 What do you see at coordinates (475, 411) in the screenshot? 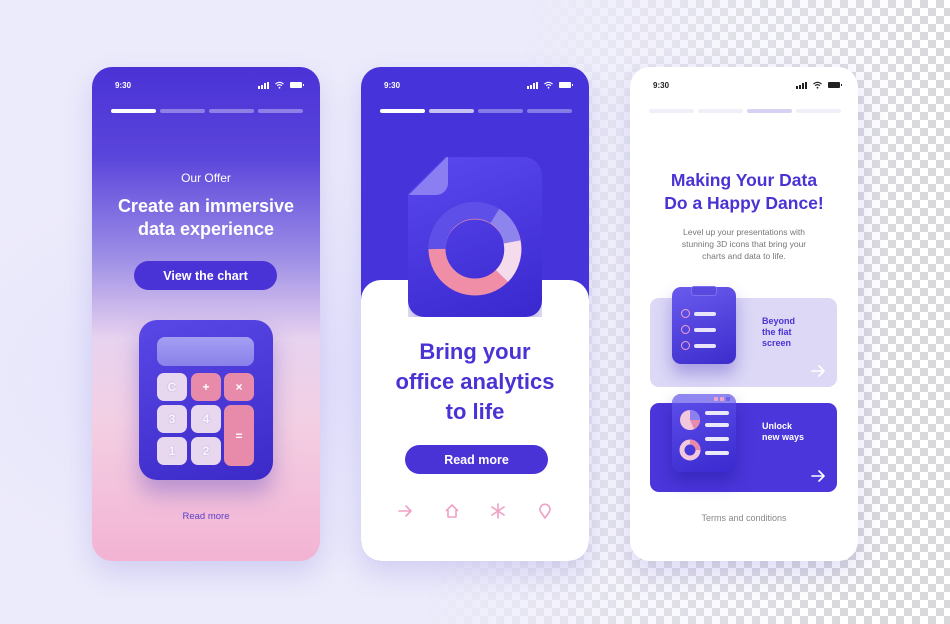
I see `title-line: to life` at bounding box center [475, 411].